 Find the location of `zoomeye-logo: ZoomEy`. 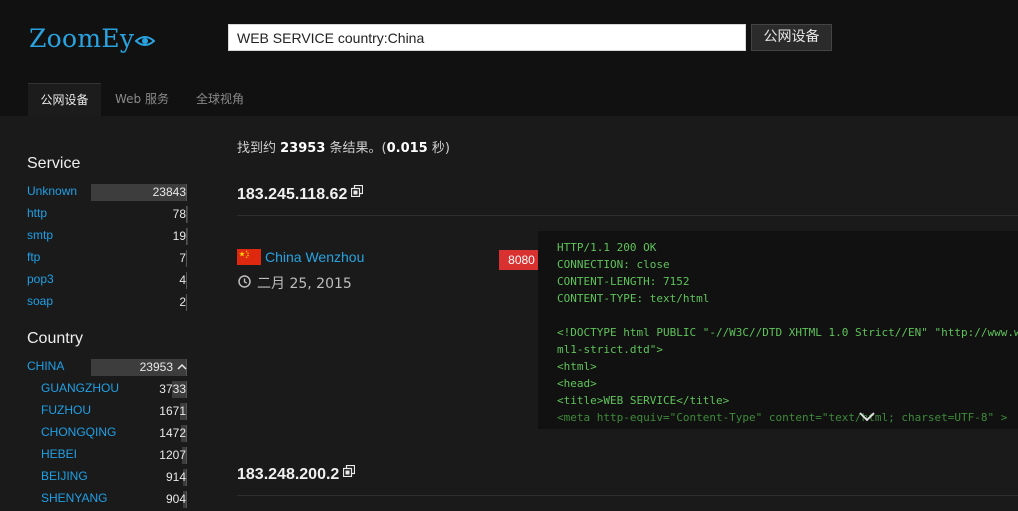

zoomeye-logo: ZoomEy is located at coordinates (92, 38).